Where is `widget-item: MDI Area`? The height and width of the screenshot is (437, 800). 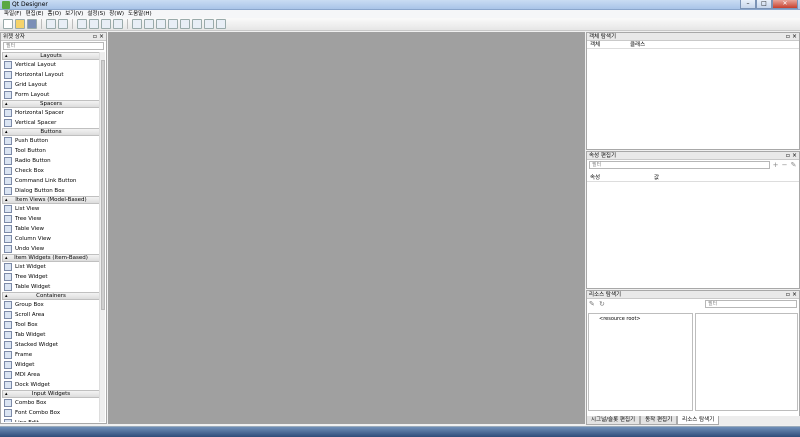
widget-item: MDI Area is located at coordinates (51, 375).